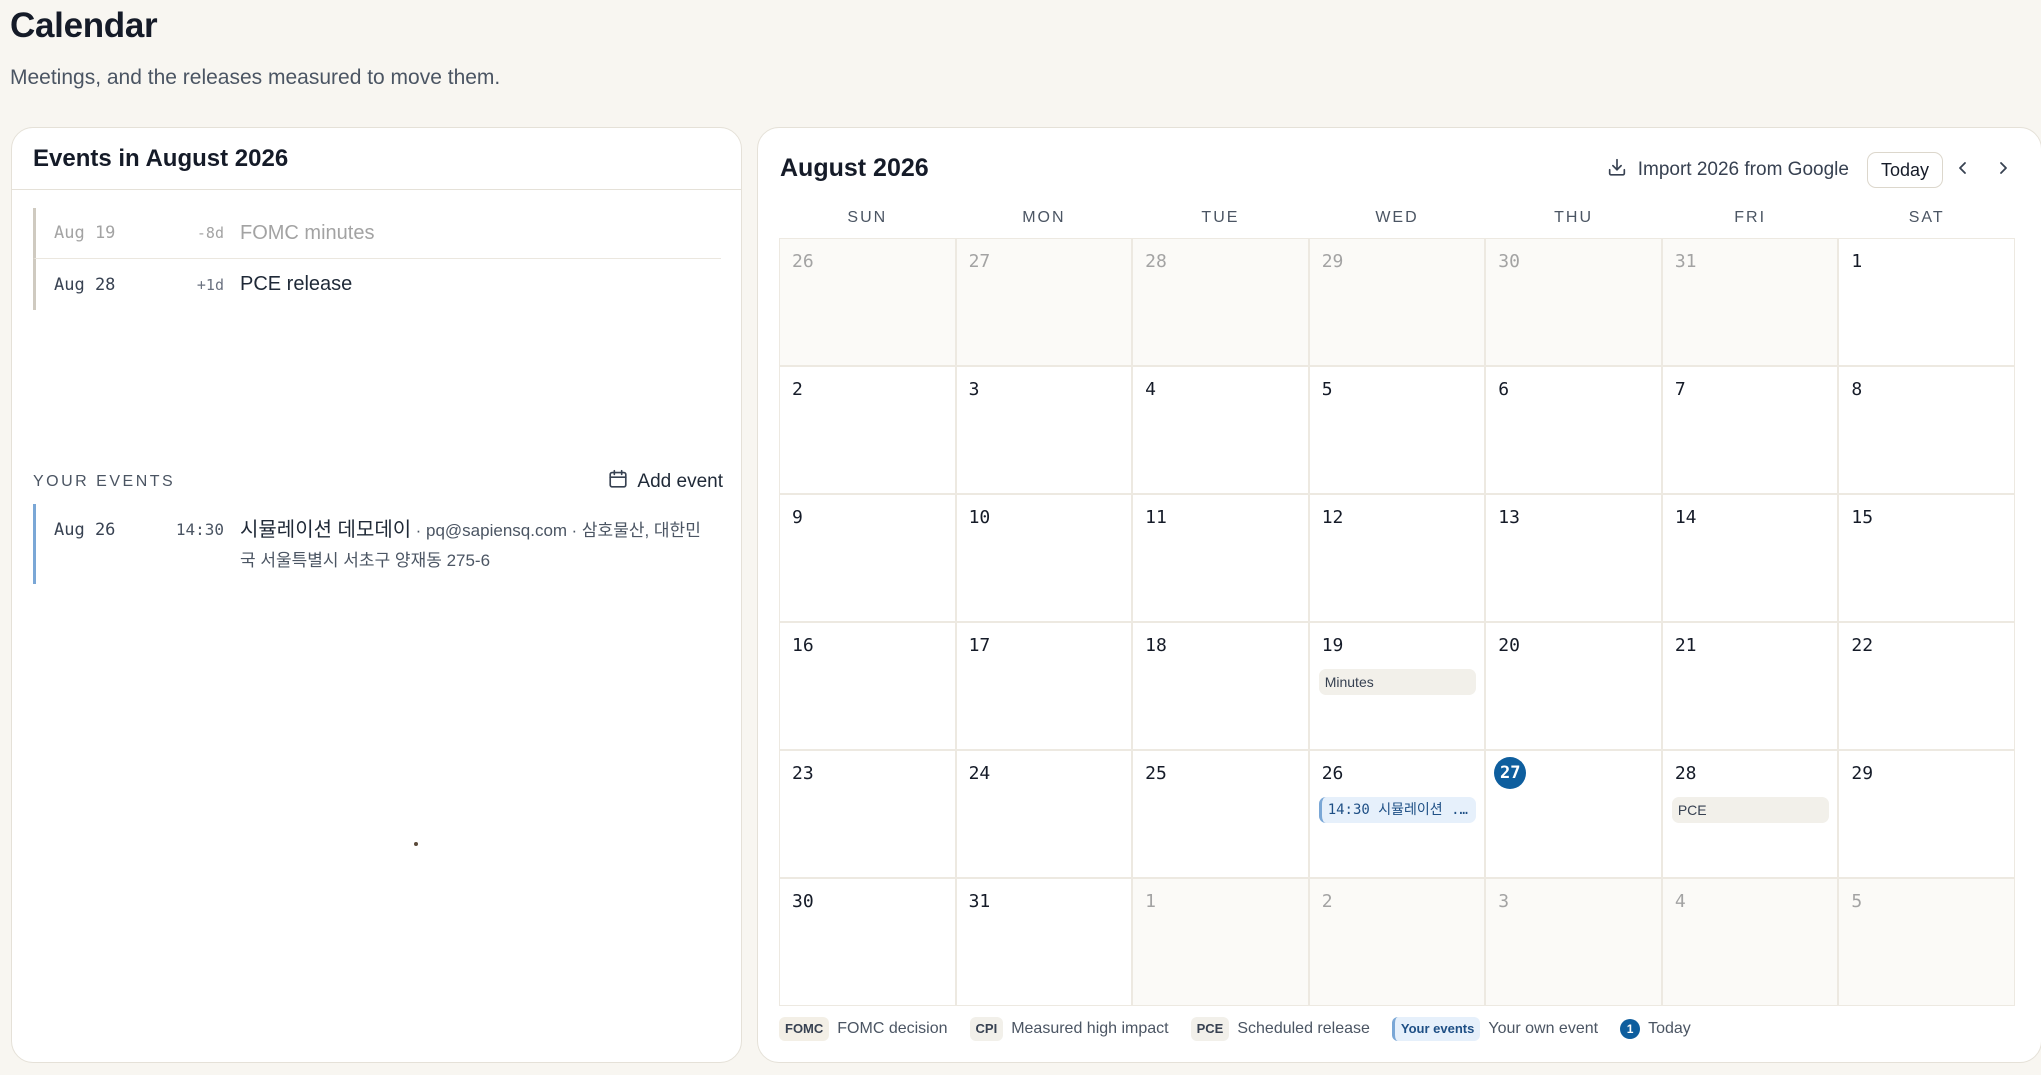 The image size is (2041, 1075). I want to click on event-row-fomc-minutes: Aug 19 -8d FOMC minutes, so click(377, 233).